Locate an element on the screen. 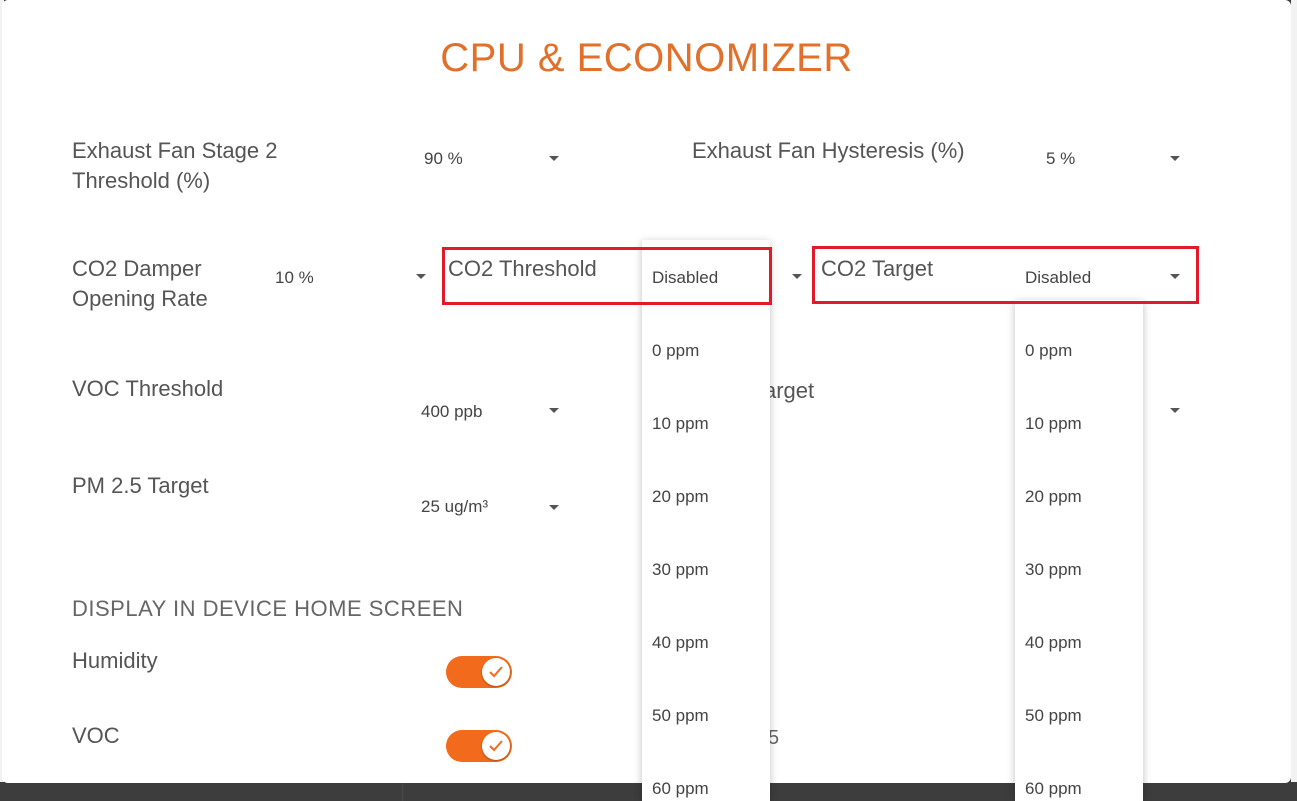  co2-target-option: 60 ppm is located at coordinates (1053, 789).